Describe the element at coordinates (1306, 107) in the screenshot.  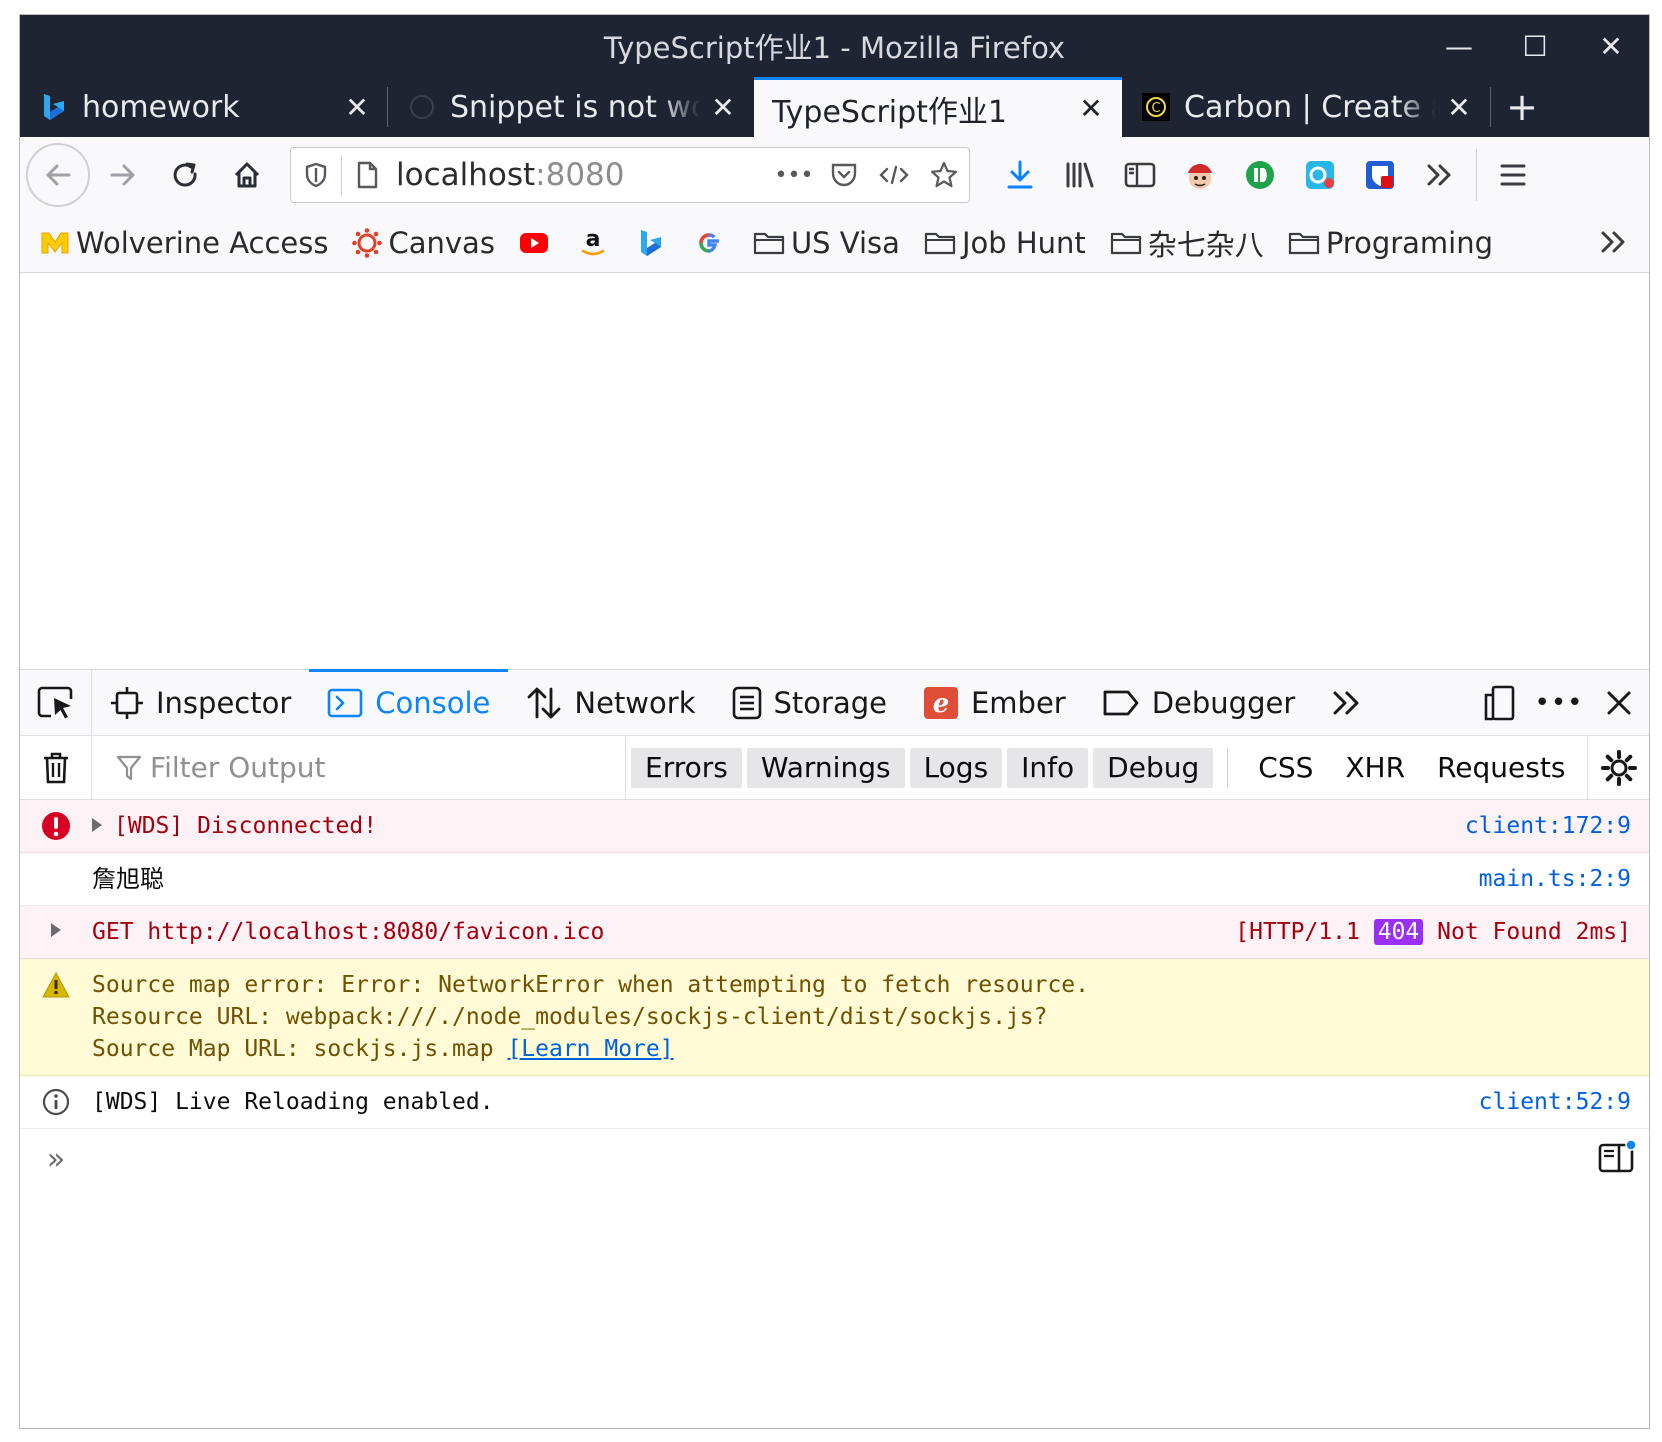
I see `tab-carbon: C Carbon | Create and share ✕` at that location.